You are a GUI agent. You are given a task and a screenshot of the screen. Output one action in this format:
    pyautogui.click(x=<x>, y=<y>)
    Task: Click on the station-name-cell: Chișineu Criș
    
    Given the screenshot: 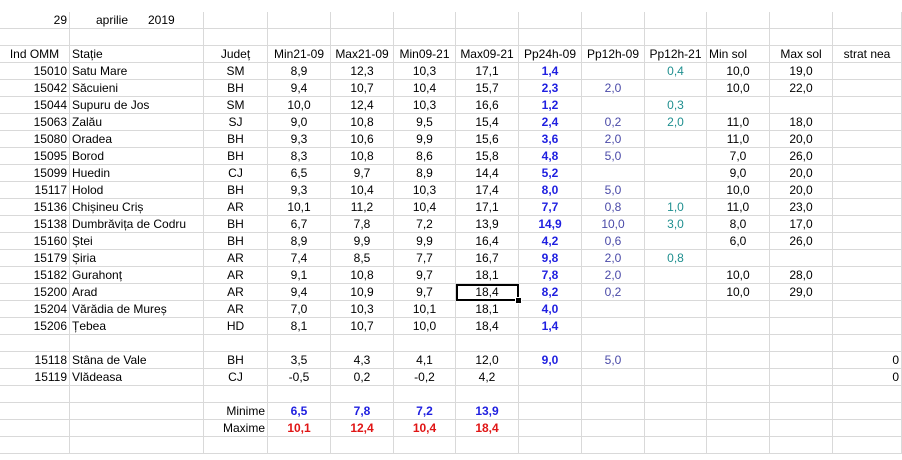 What is the action you would take?
    pyautogui.click(x=137, y=207)
    